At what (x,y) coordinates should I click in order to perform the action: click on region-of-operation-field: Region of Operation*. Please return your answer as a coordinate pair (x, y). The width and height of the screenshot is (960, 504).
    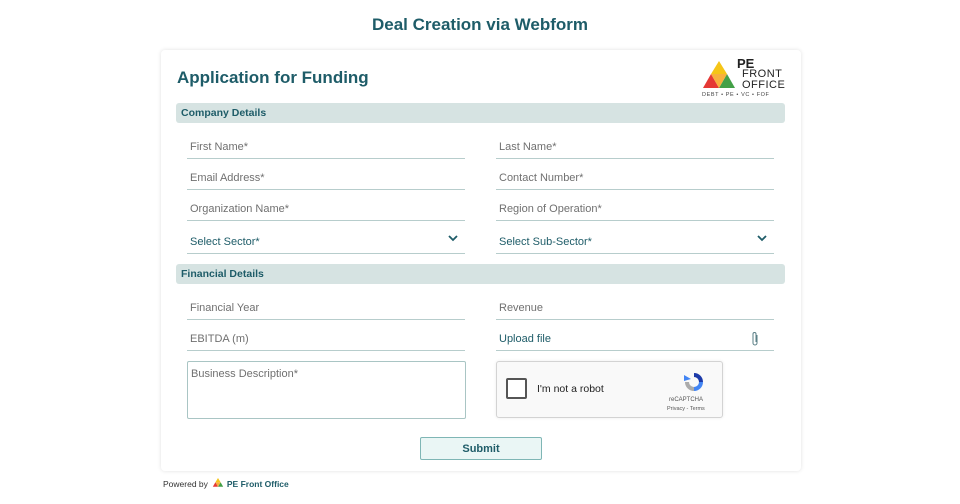
    Looking at the image, I should click on (635, 210).